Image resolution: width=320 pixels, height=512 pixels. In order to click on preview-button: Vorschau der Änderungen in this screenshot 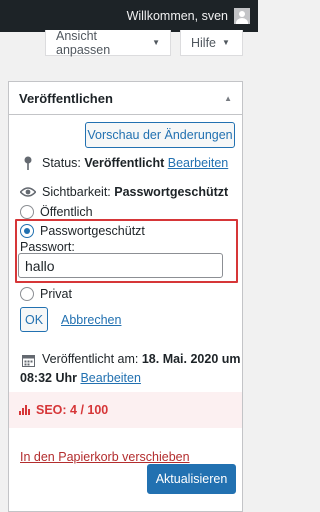, I will do `click(160, 135)`.